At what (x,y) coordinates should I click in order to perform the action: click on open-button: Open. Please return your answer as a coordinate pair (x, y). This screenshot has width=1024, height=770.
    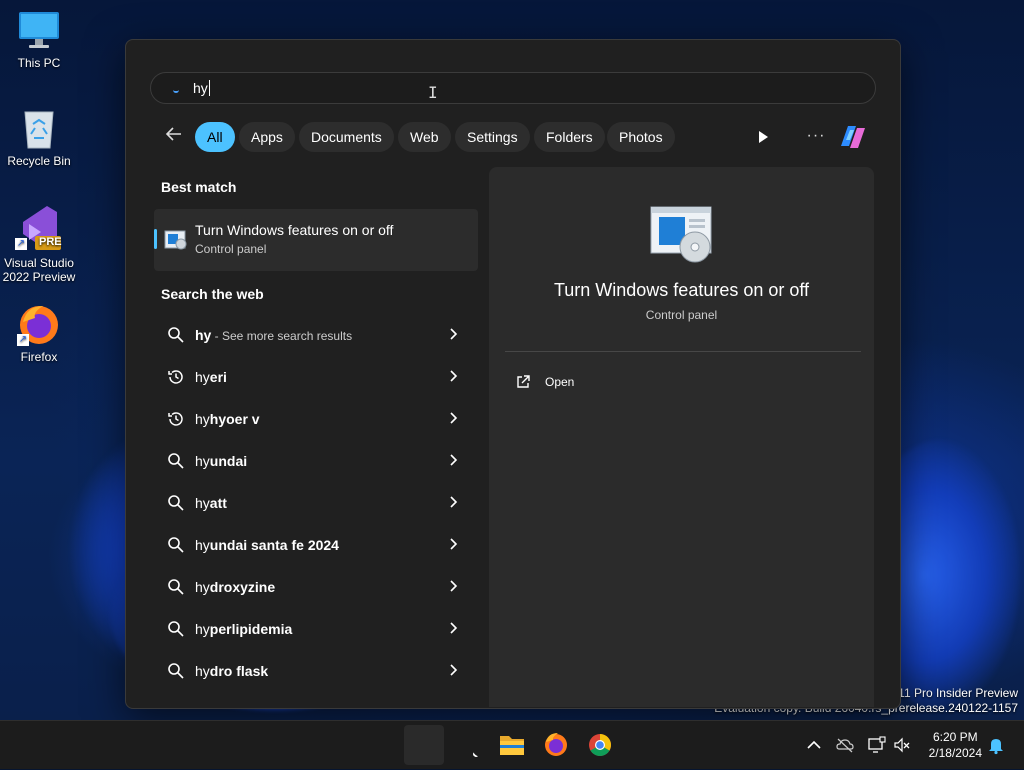
    Looking at the image, I should click on (585, 384).